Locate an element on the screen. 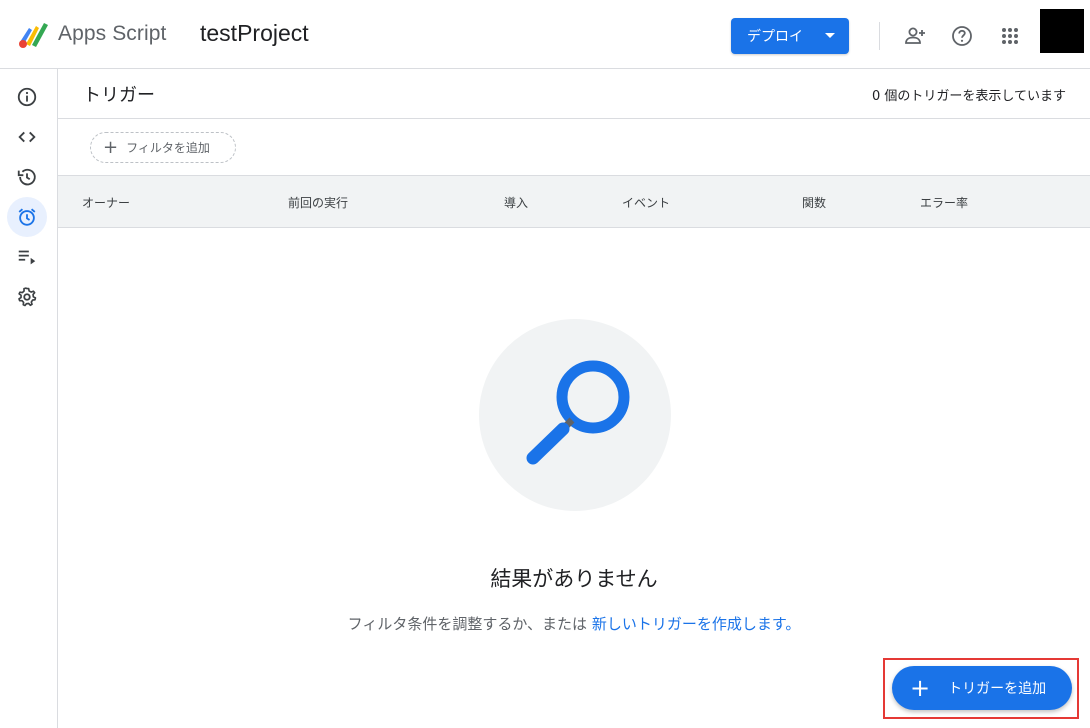  rail-item-triggers is located at coordinates (27, 217).